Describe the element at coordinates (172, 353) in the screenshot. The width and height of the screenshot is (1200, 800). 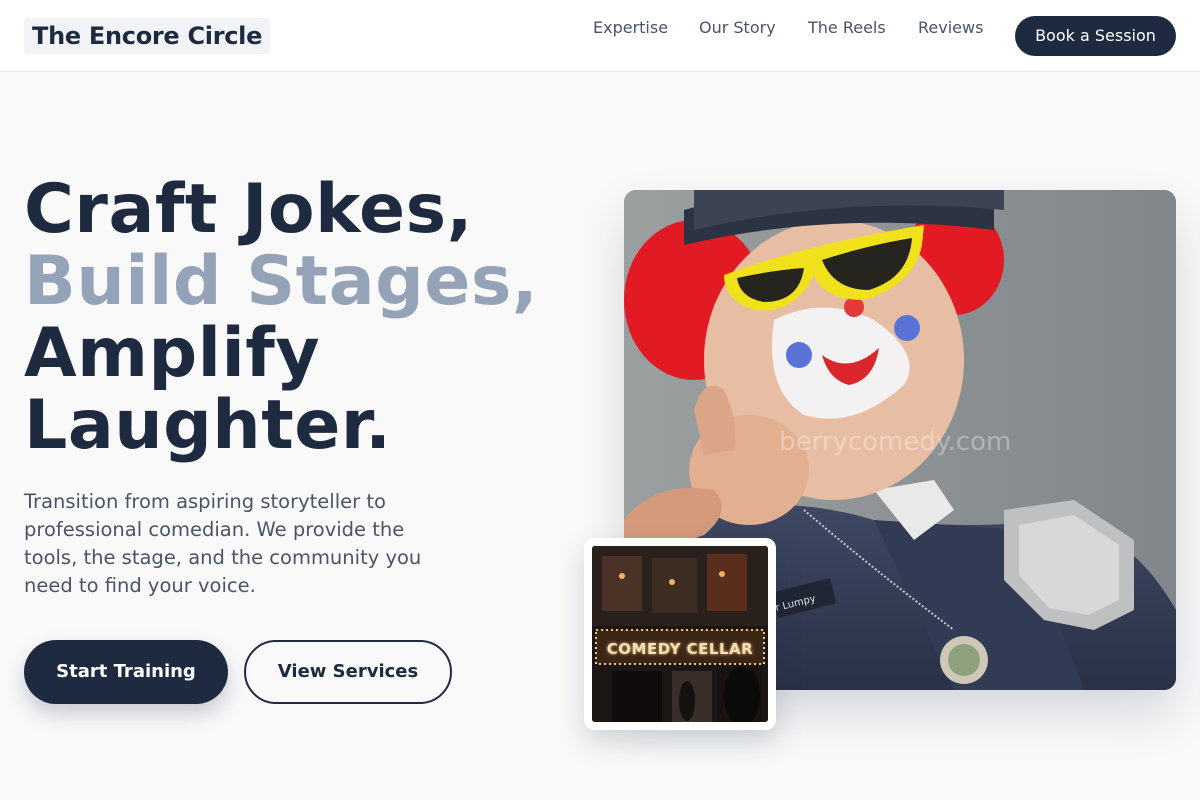
I see `hero-title-line: Amplify` at that location.